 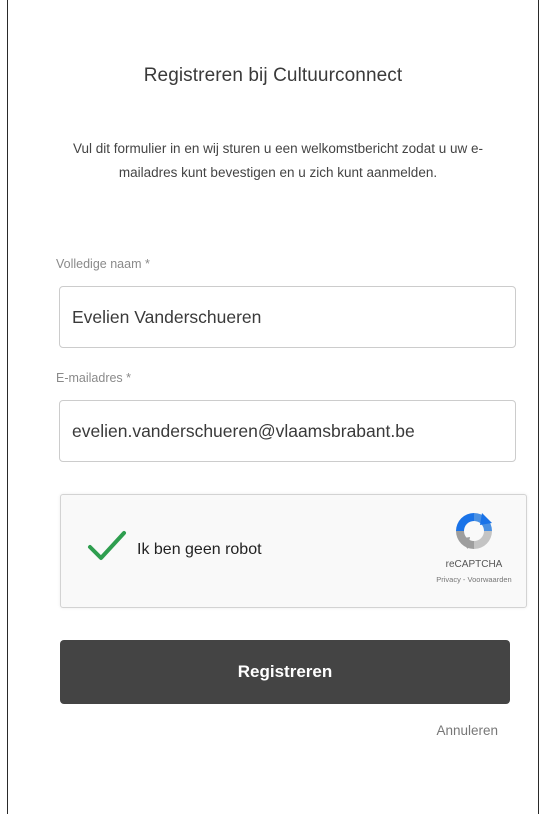 I want to click on recaptcha-terms-link: Privacy - Voorwaarden, so click(x=474, y=579).